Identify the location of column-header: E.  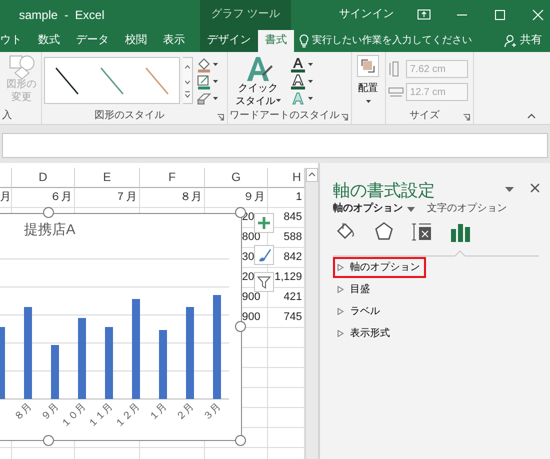
(107, 178).